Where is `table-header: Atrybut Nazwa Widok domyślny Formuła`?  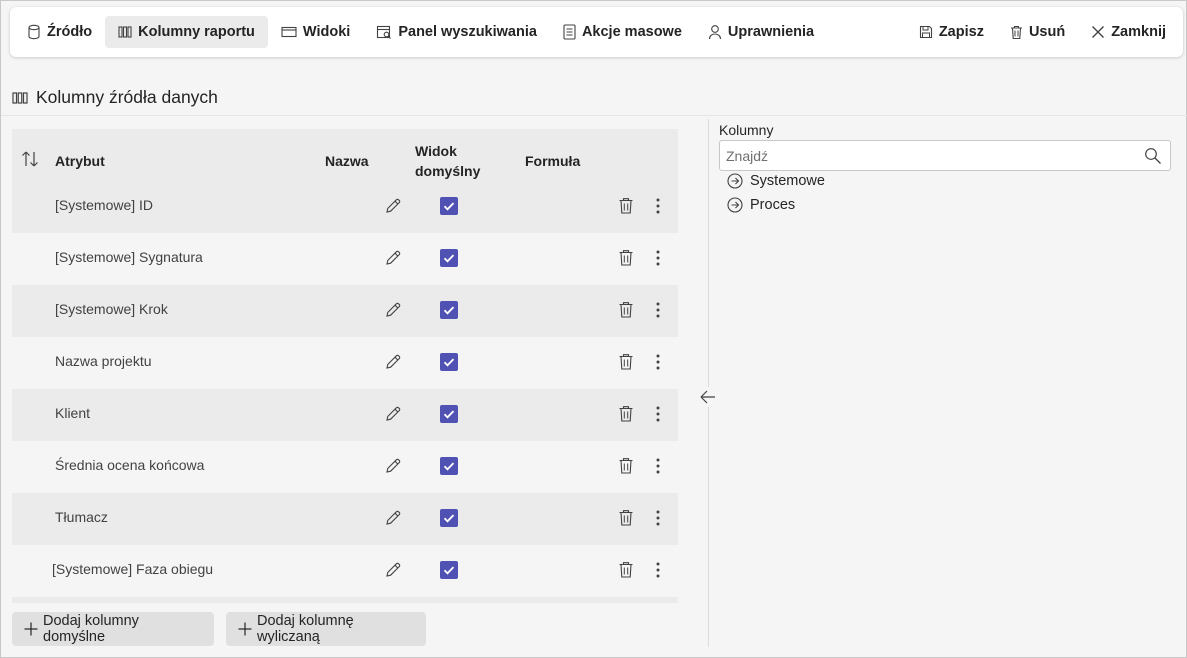
table-header: Atrybut Nazwa Widok domyślny Formuła is located at coordinates (345, 155).